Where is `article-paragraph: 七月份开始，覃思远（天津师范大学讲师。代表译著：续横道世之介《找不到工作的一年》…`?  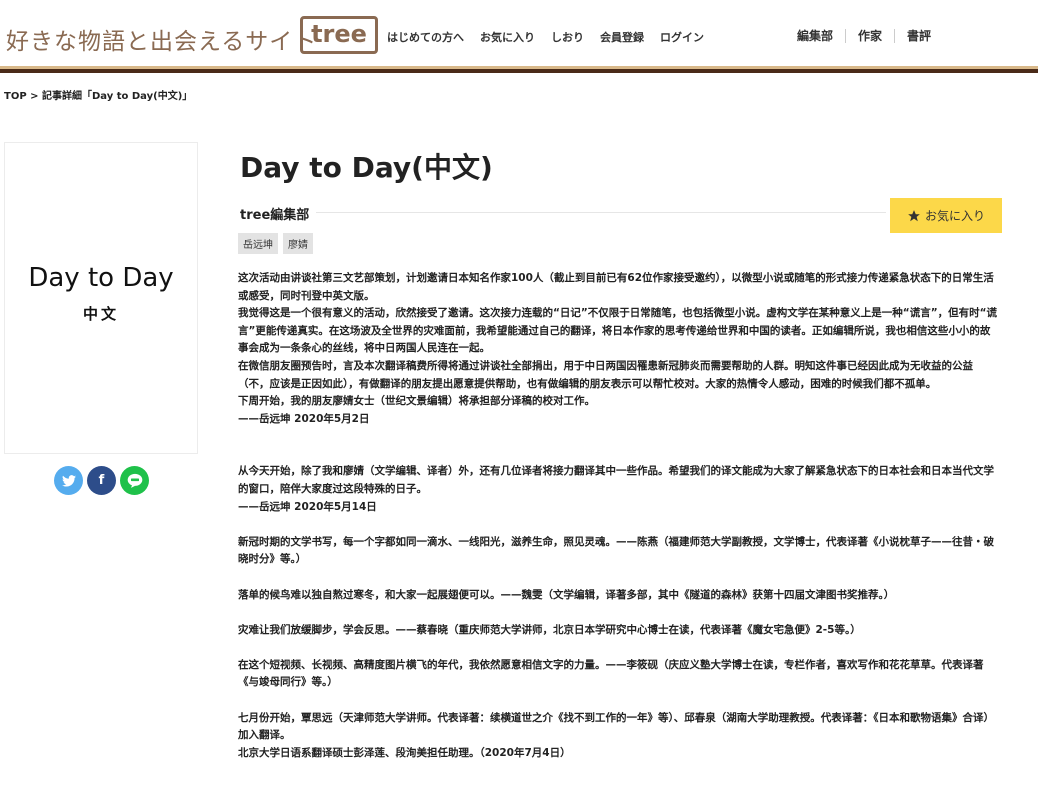
article-paragraph: 七月份开始，覃思远（天津师范大学讲师。代表译著：续横道世之介《找不到工作的一年》… is located at coordinates (616, 726).